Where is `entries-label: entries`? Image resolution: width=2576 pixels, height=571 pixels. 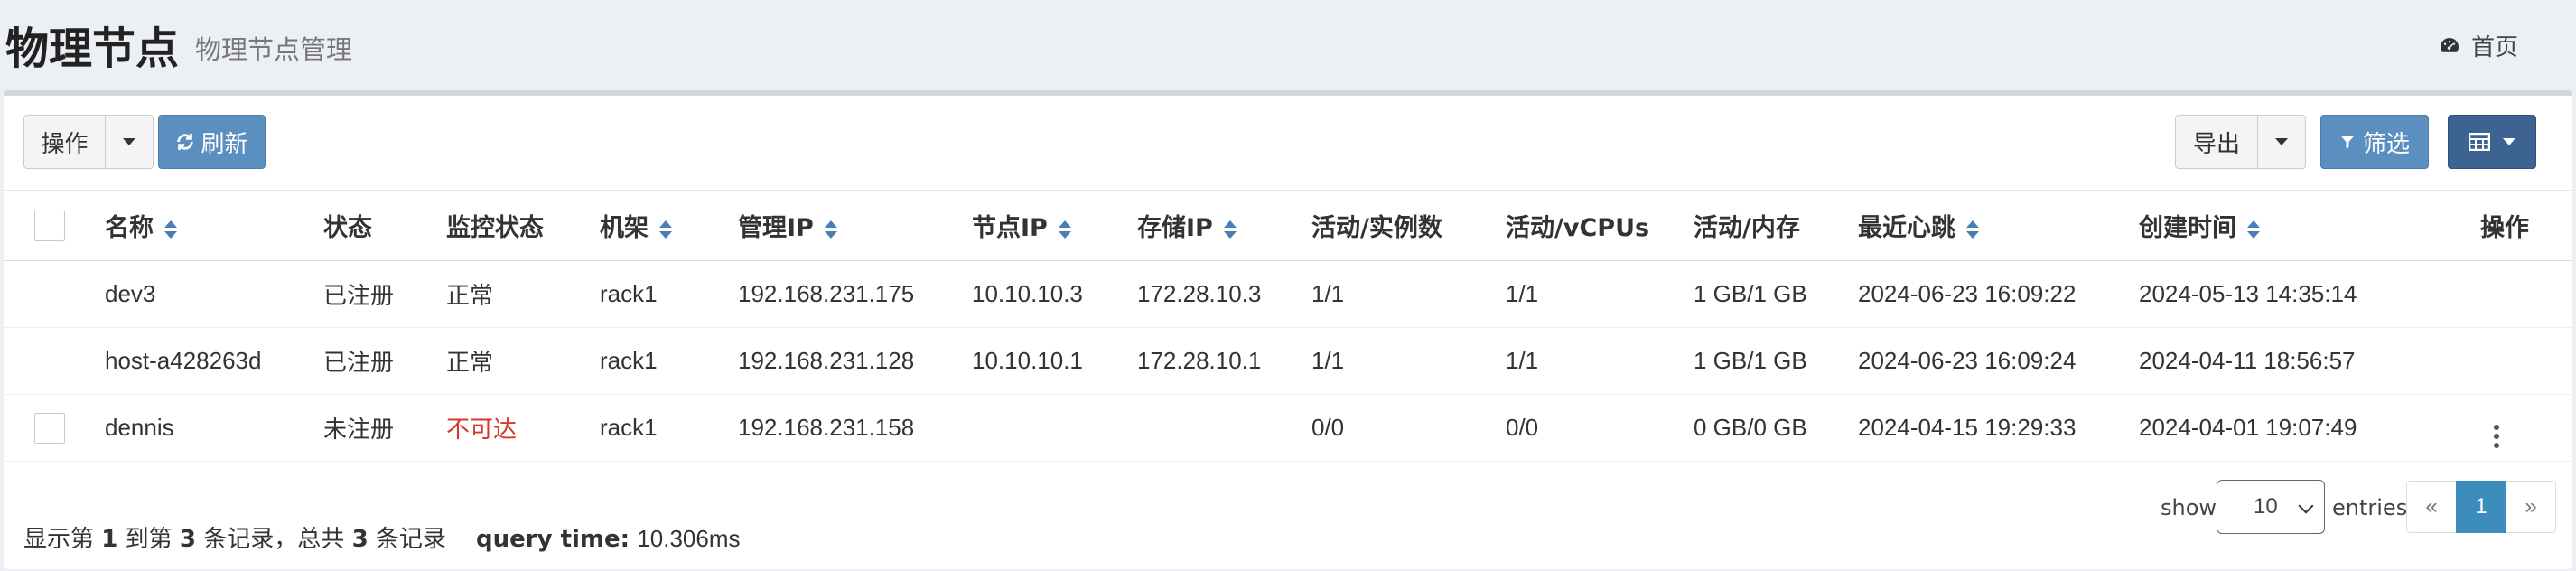
entries-label: entries is located at coordinates (2370, 507).